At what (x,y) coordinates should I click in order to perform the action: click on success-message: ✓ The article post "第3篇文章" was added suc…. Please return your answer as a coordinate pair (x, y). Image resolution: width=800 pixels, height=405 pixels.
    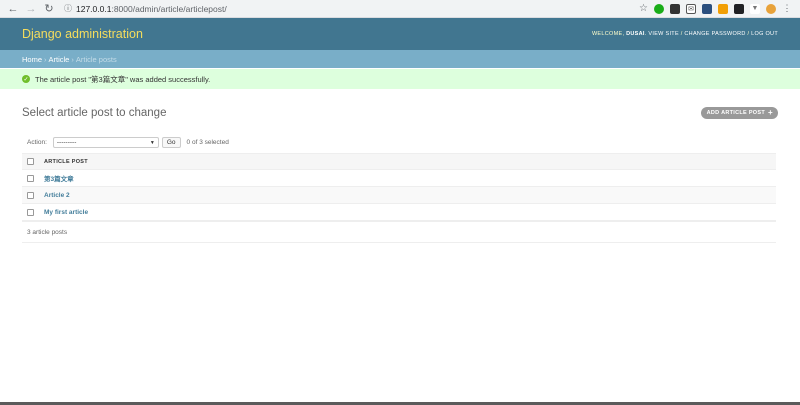
    Looking at the image, I should click on (400, 79).